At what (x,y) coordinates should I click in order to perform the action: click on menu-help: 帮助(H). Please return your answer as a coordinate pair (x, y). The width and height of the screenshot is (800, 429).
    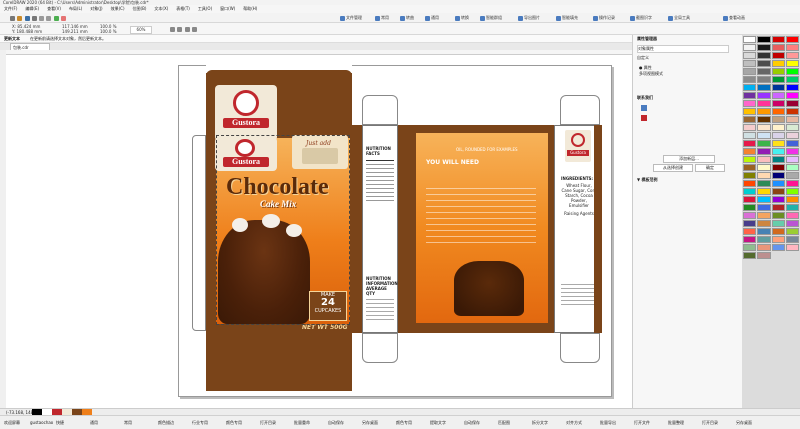
    Looking at the image, I should click on (250, 9).